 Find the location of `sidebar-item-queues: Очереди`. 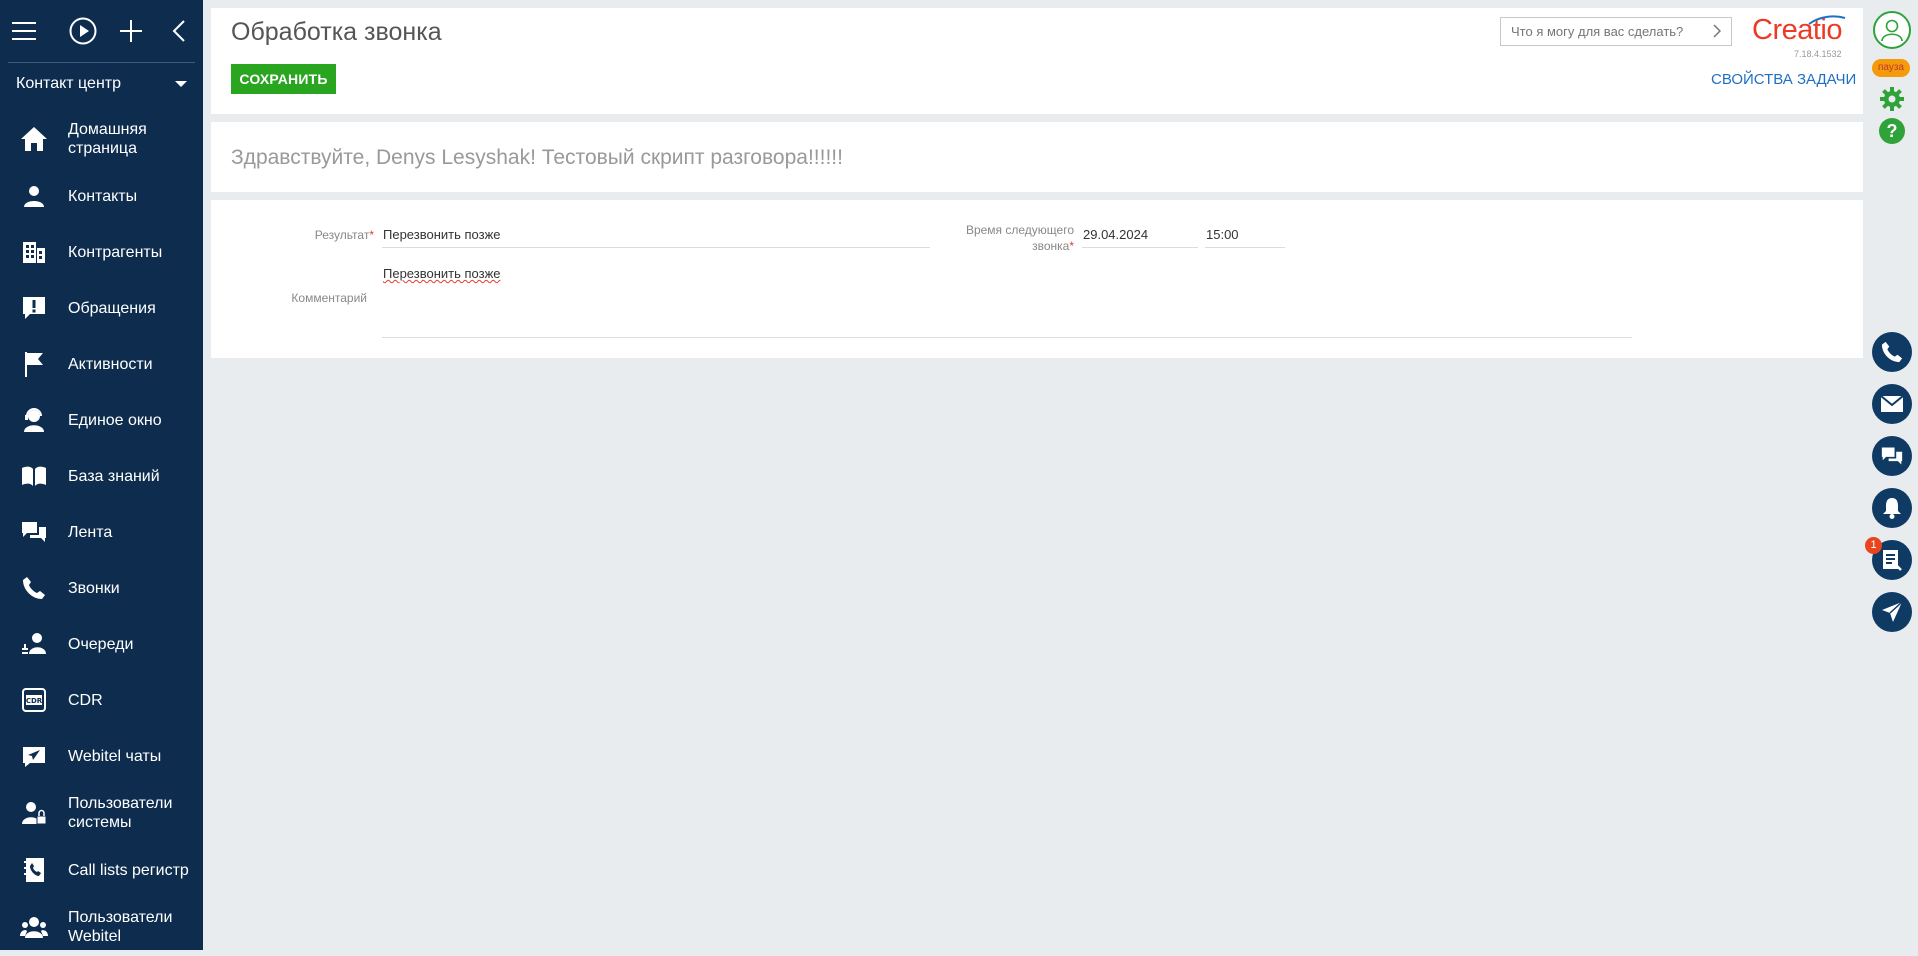

sidebar-item-queues: Очереди is located at coordinates (101, 644).